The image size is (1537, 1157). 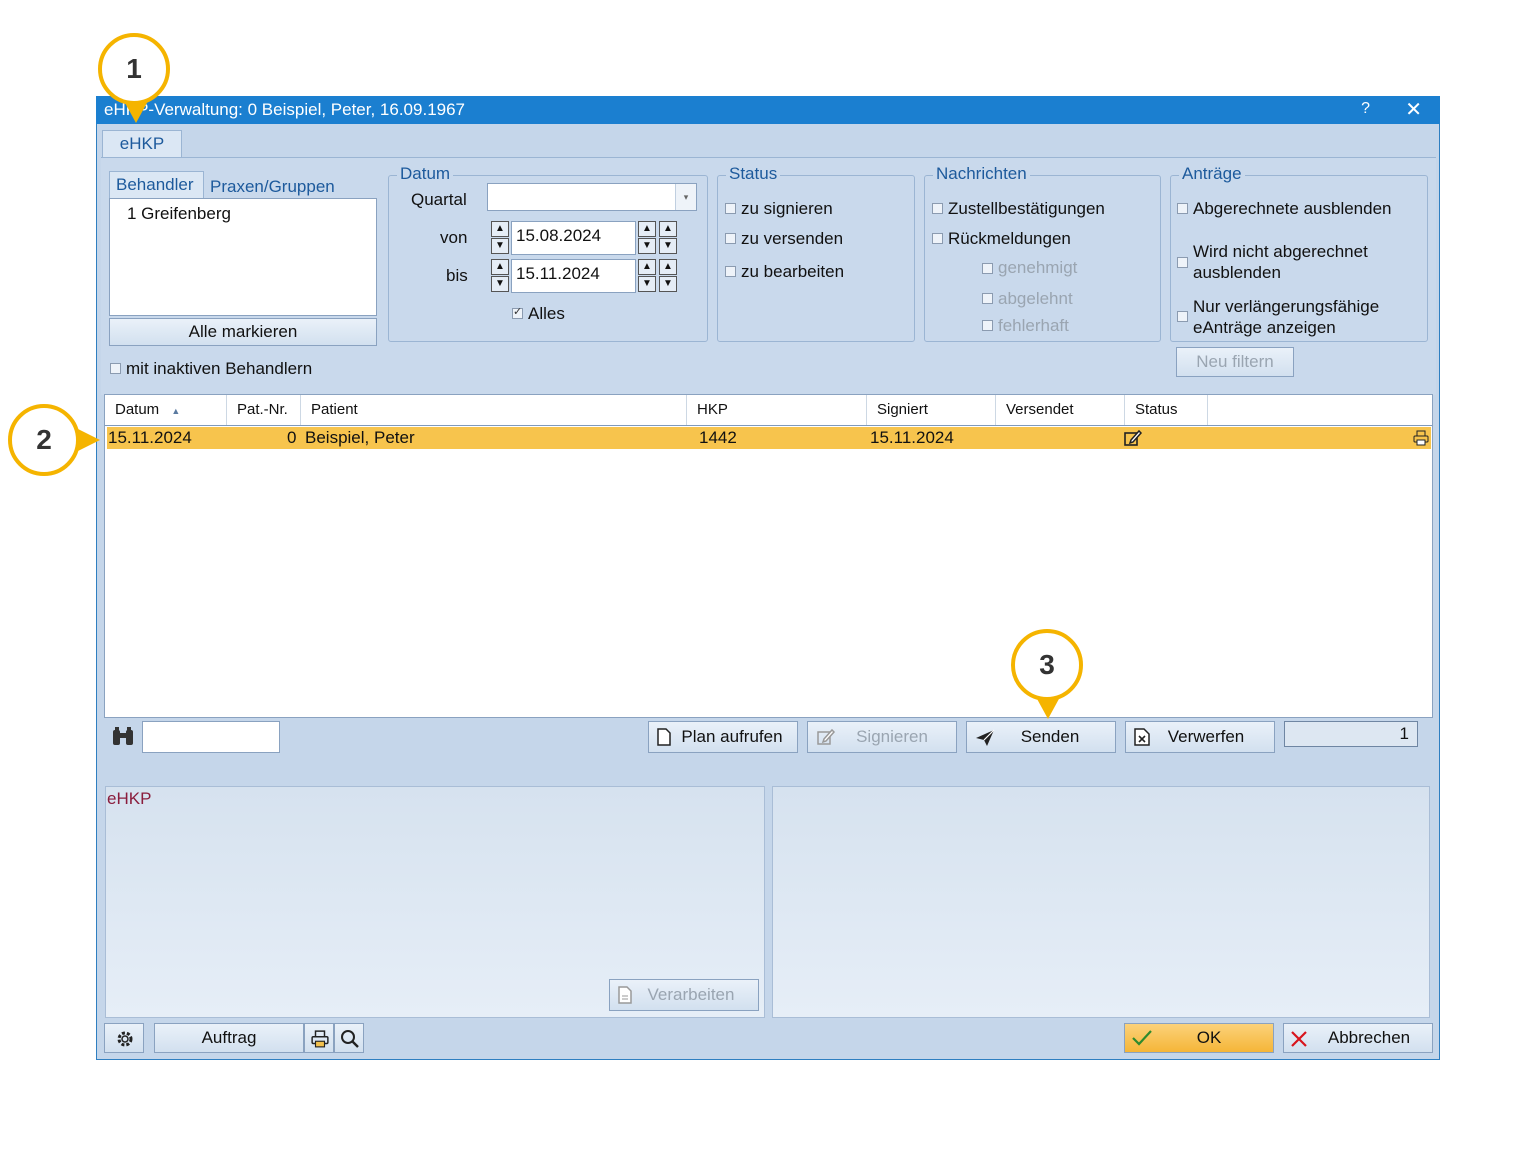 What do you see at coordinates (425, 174) in the screenshot?
I see `datum-legend: Datum` at bounding box center [425, 174].